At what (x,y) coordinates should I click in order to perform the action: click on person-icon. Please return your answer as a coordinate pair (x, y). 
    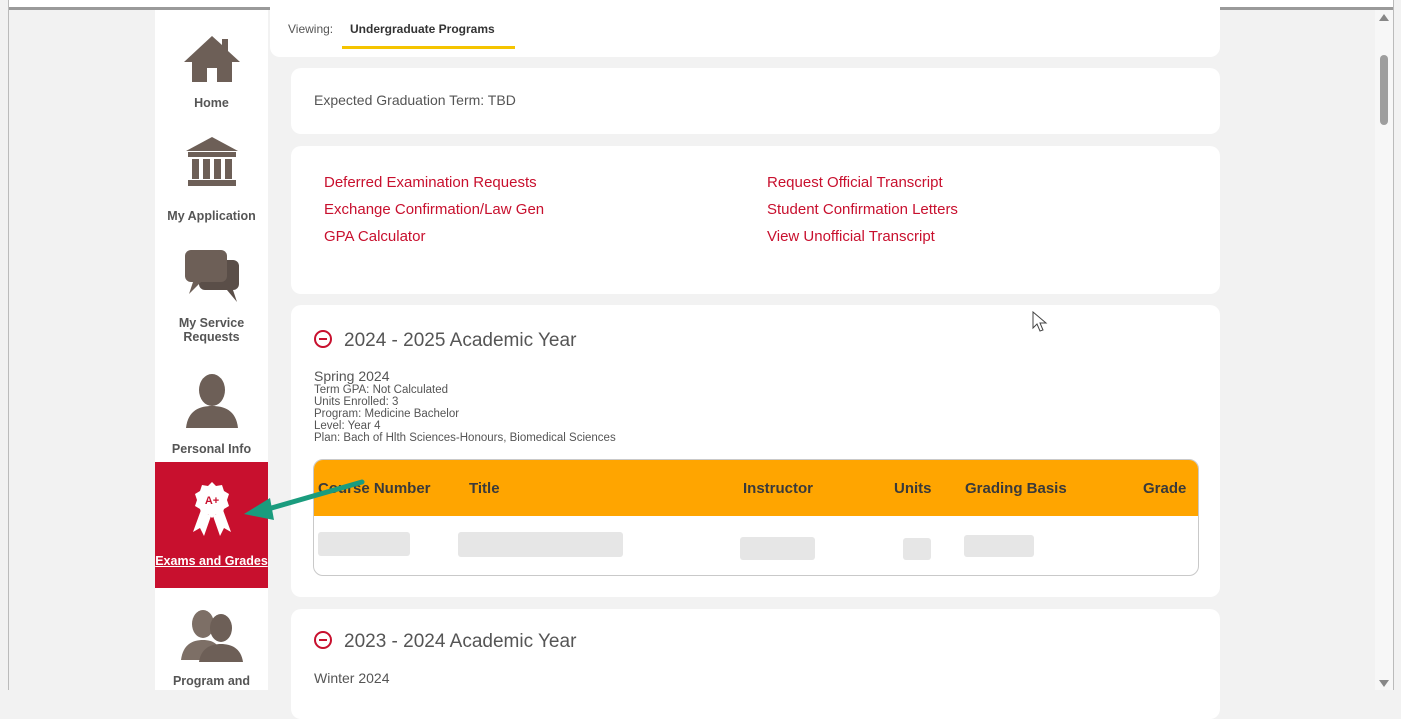
    Looking at the image, I should click on (211, 401).